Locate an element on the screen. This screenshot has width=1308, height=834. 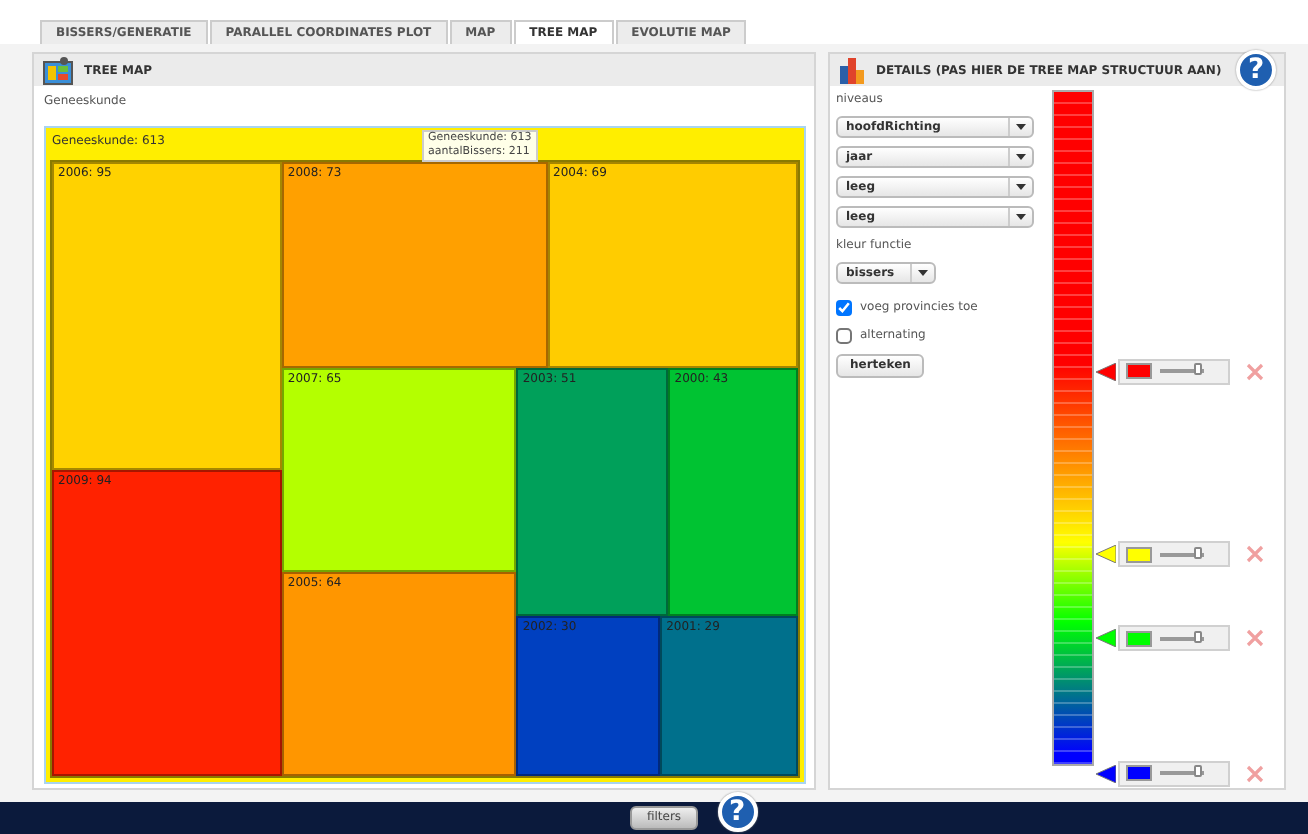
treemap-icon is located at coordinates (58, 70).